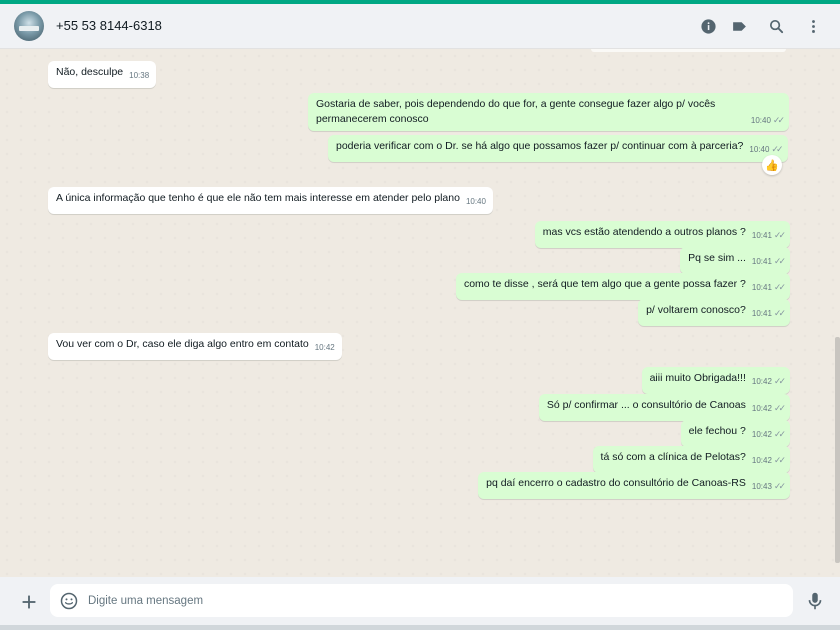 The image size is (840, 630). Describe the element at coordinates (776, 26) in the screenshot. I see `search-icon` at that location.